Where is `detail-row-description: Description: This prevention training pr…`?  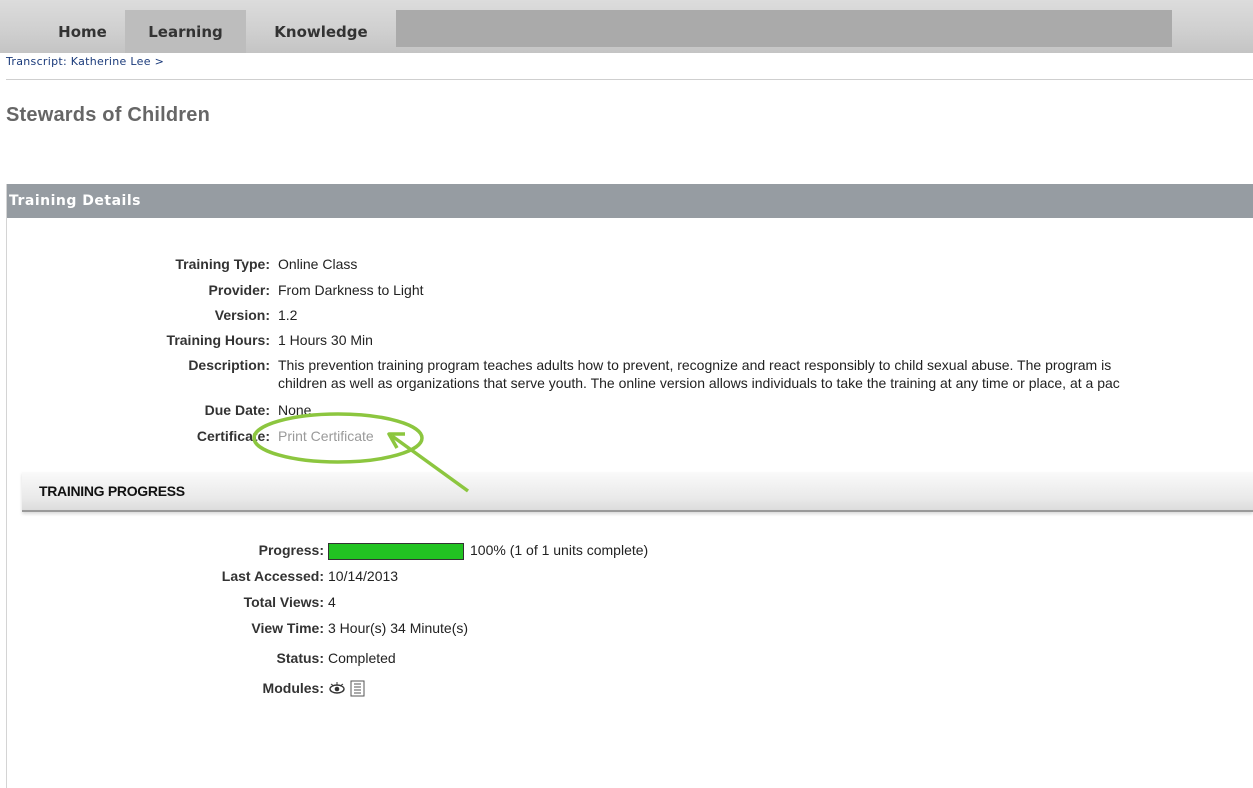 detail-row-description: Description: This prevention training pr… is located at coordinates (630, 377).